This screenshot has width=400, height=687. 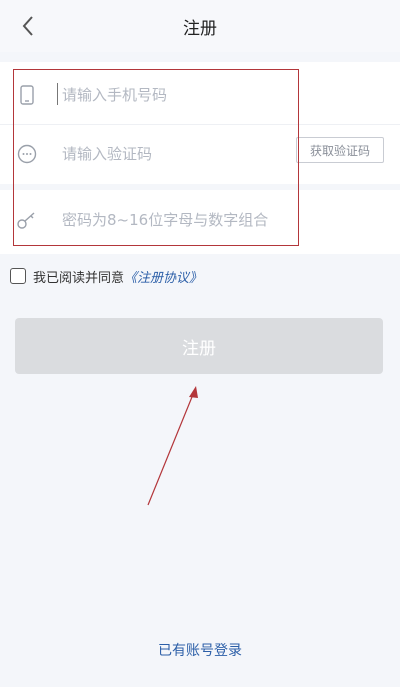 What do you see at coordinates (172, 220) in the screenshot?
I see `password-input` at bounding box center [172, 220].